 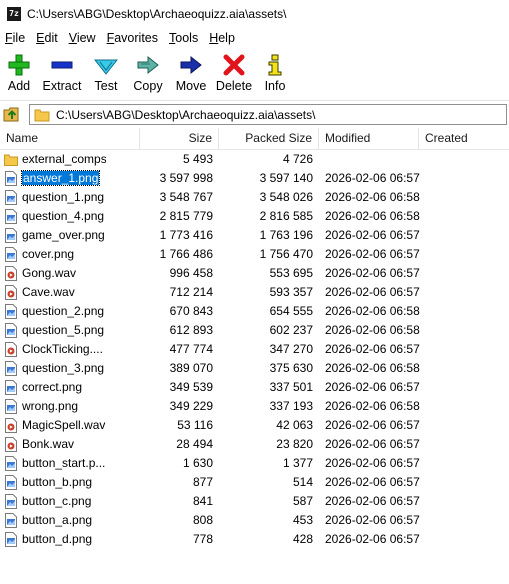 I want to click on file-packed-size: 3 548 026, so click(x=286, y=197).